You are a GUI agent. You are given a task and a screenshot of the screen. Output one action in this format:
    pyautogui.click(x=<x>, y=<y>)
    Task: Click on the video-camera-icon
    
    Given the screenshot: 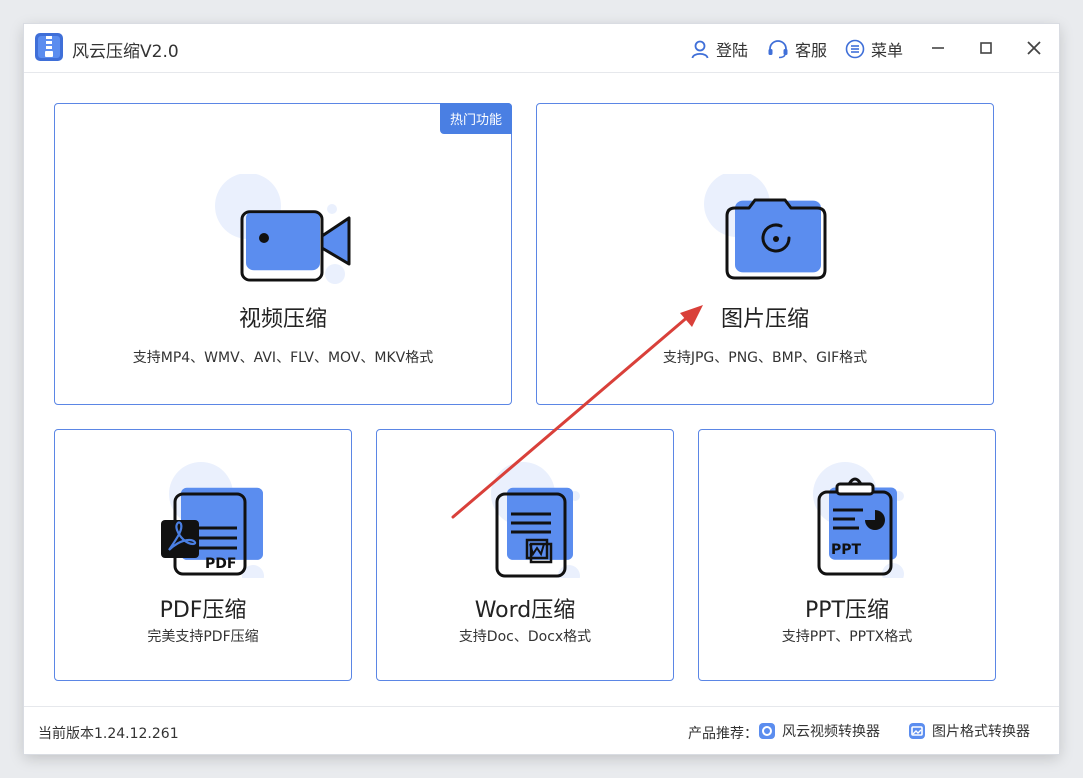 What is the action you would take?
    pyautogui.click(x=283, y=229)
    